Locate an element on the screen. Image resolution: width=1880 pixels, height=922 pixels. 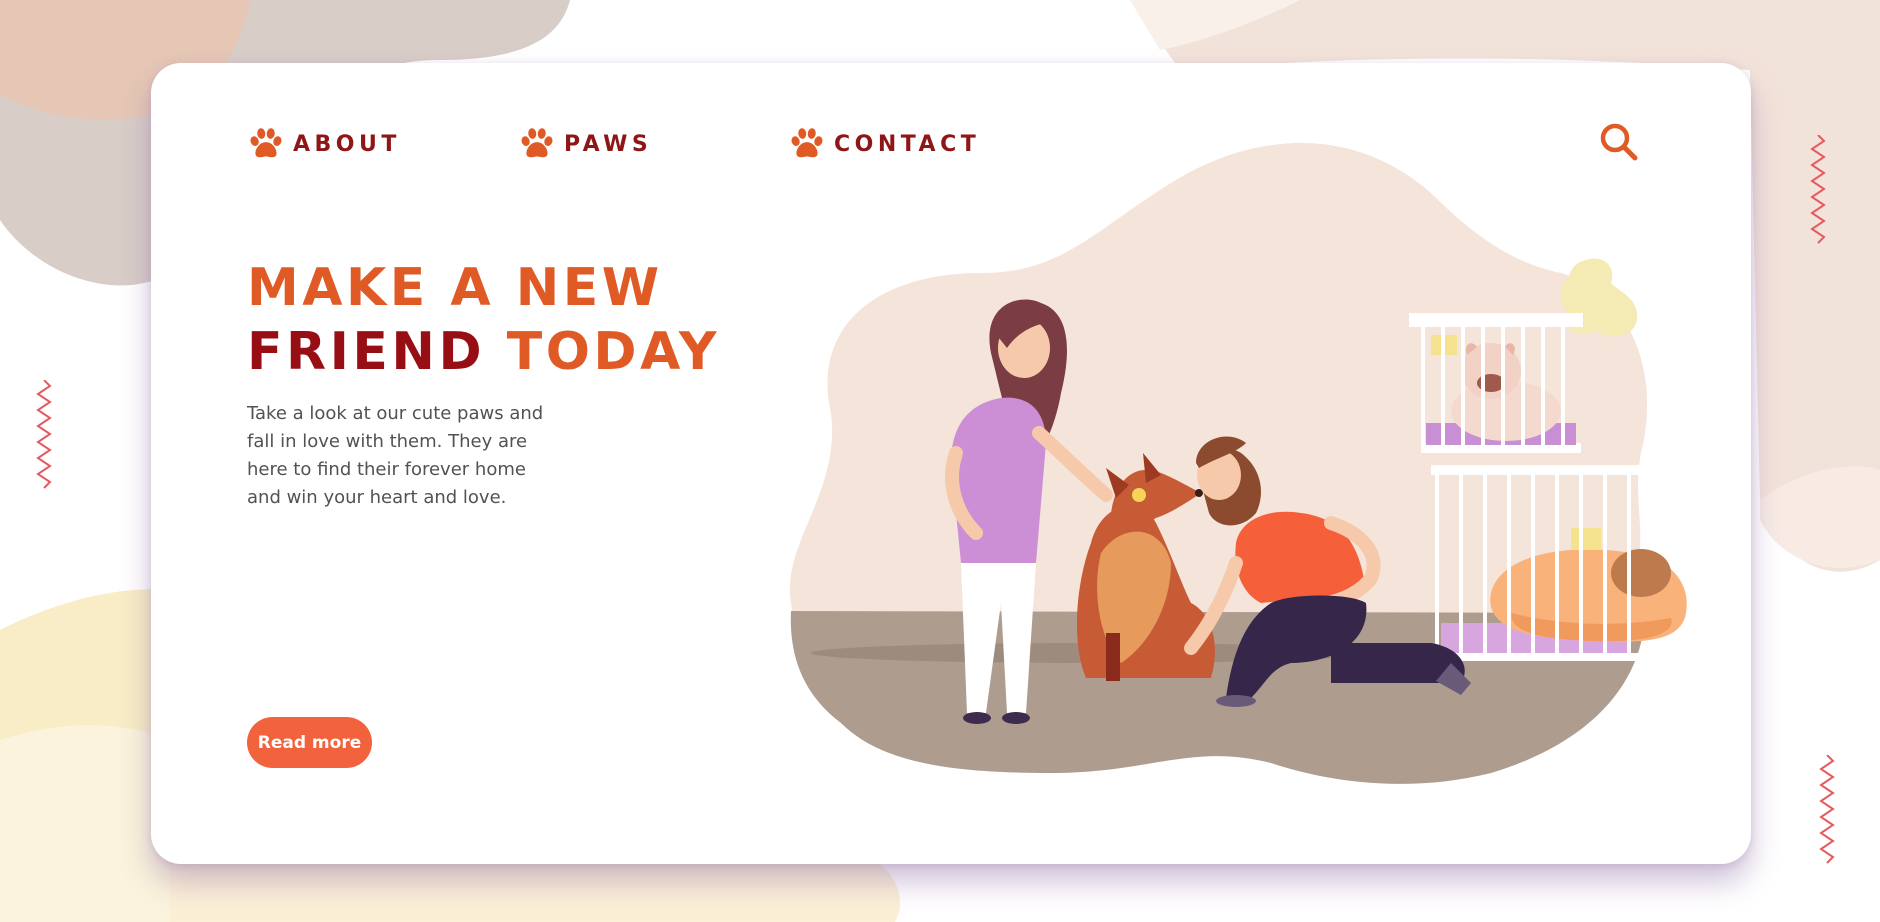
nav-label-paws: PAWS is located at coordinates (608, 144).